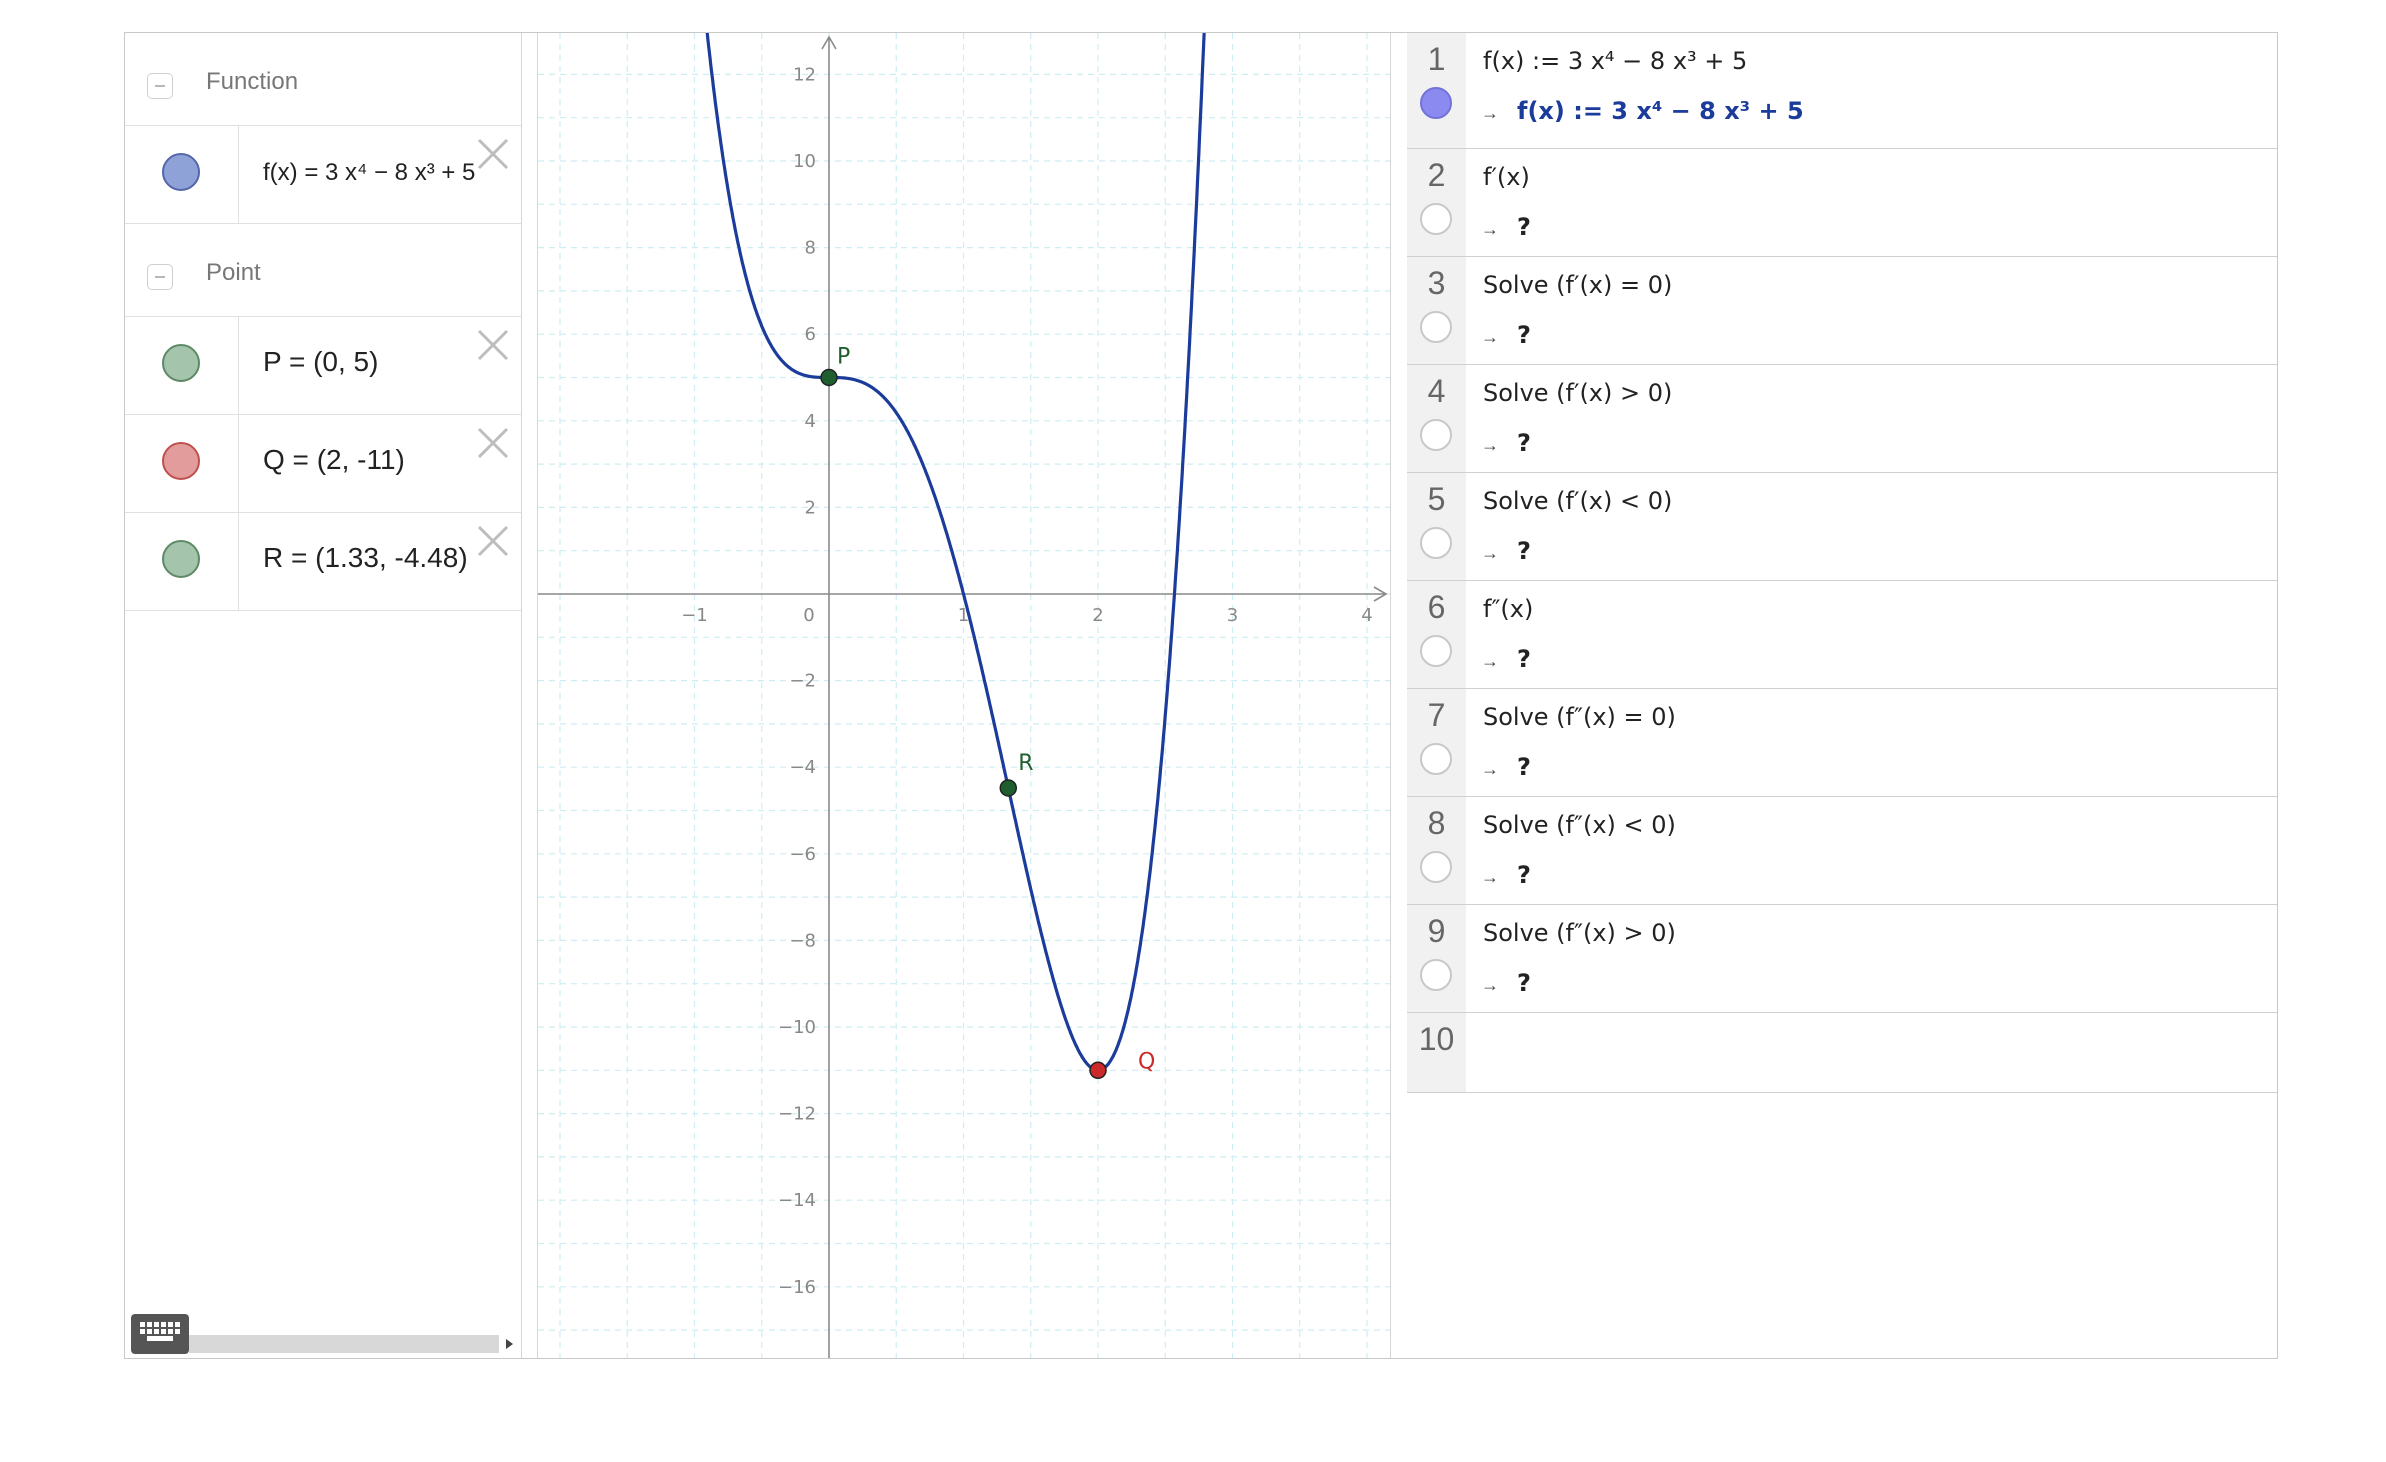  Describe the element at coordinates (1842, 311) in the screenshot. I see `cas-row: 3 Solve (f′(x) = 0) →?` at that location.